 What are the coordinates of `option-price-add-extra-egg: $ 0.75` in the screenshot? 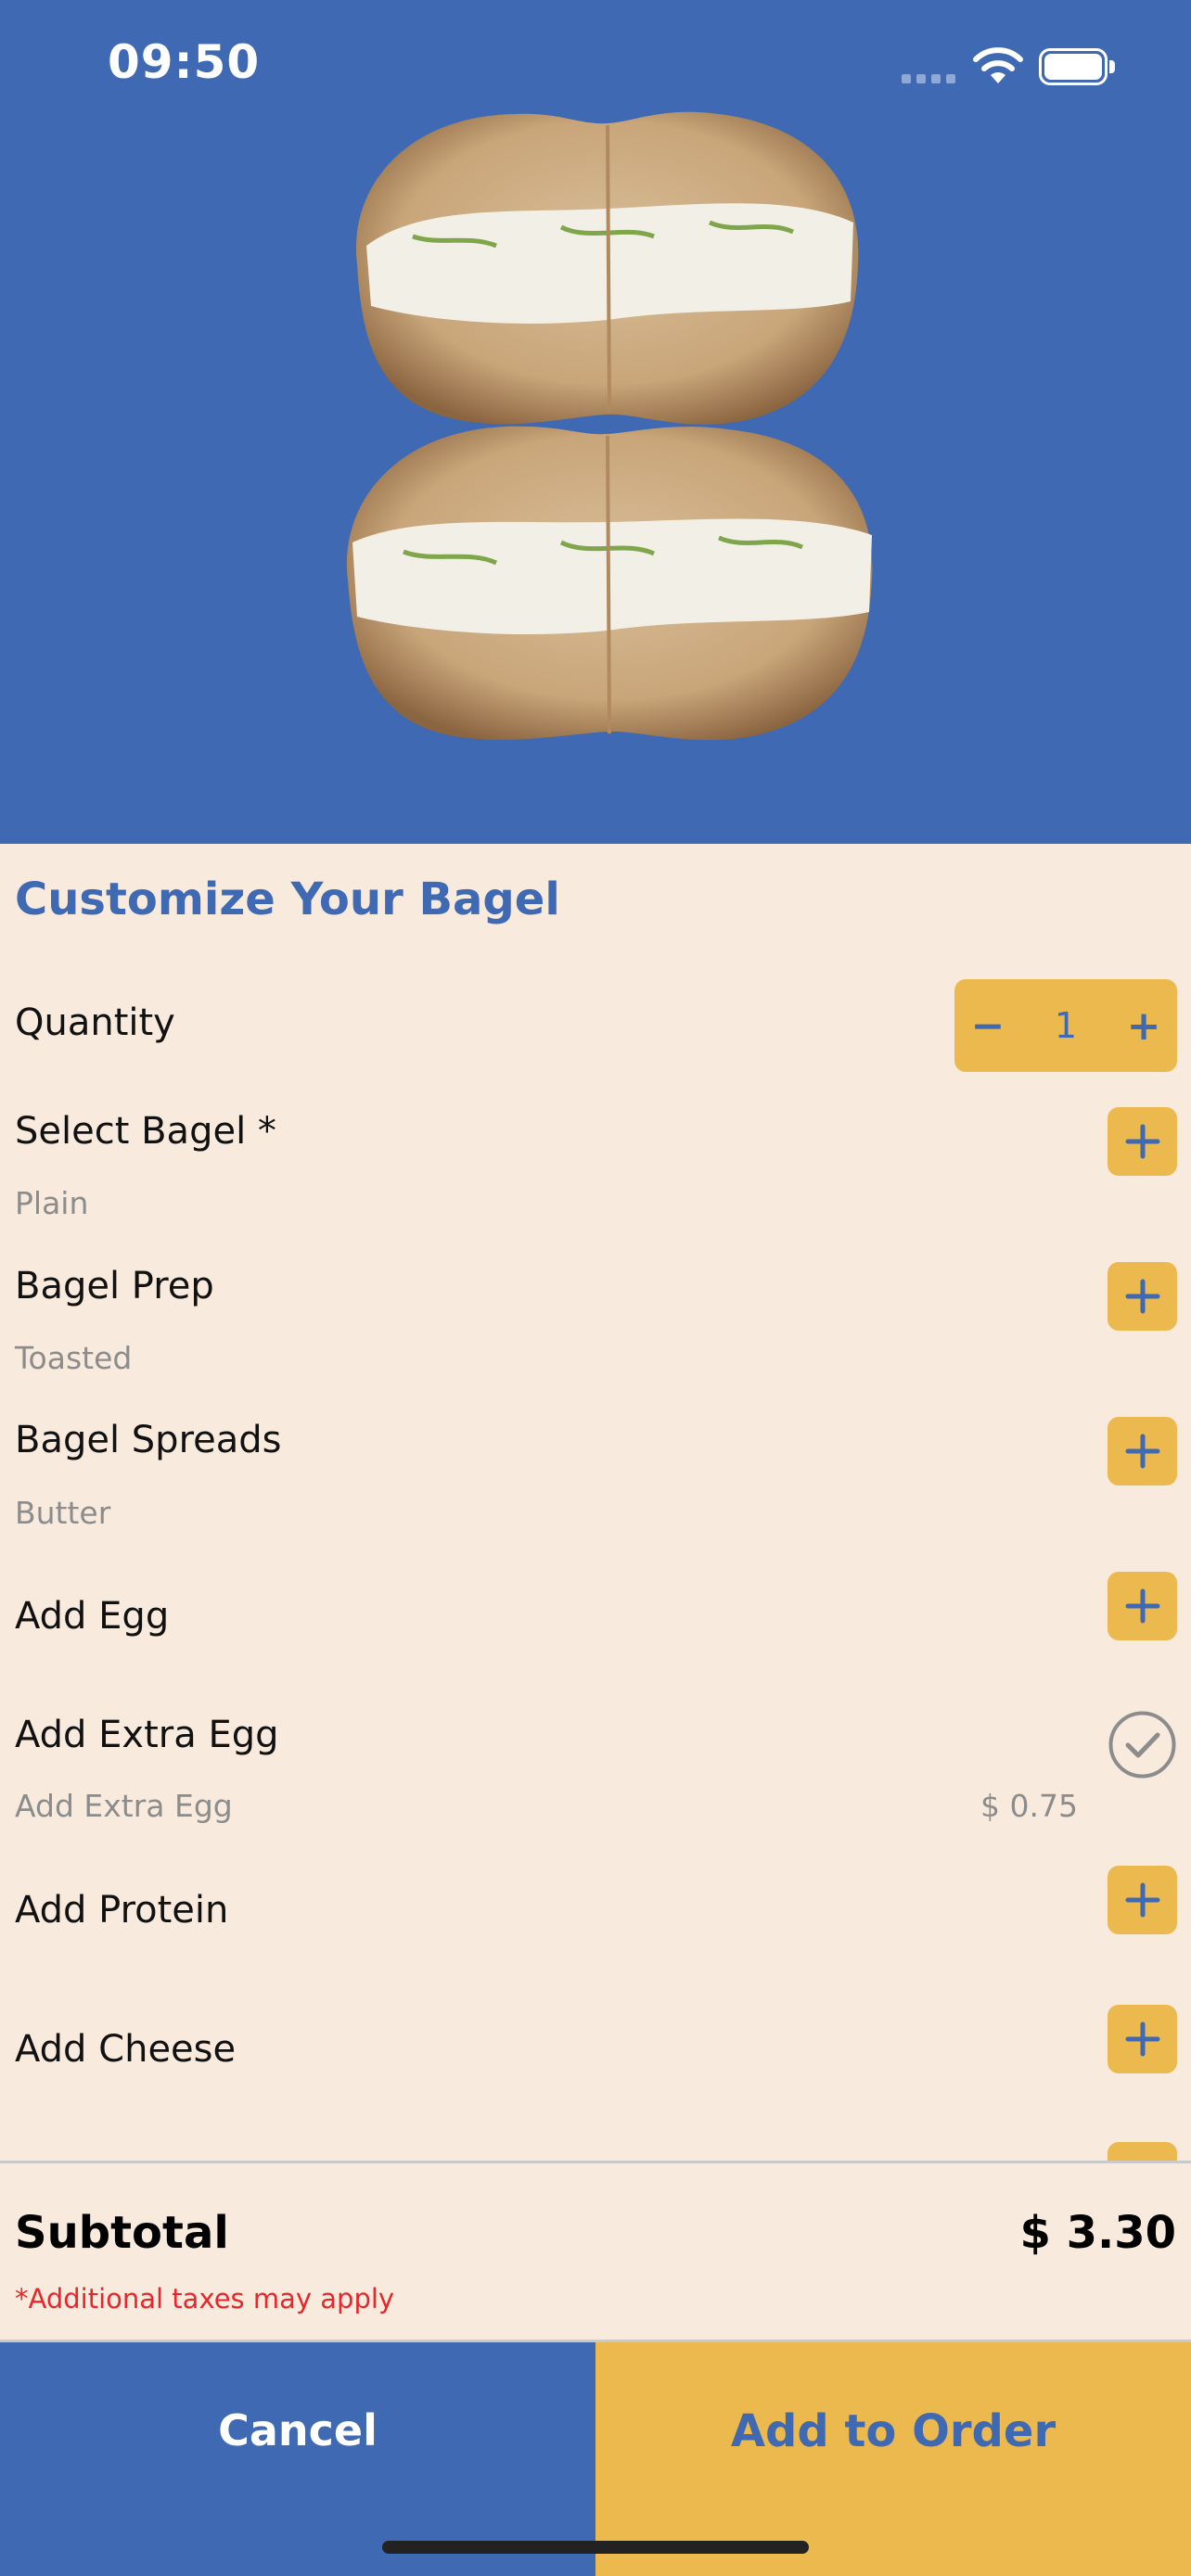 It's located at (1029, 1806).